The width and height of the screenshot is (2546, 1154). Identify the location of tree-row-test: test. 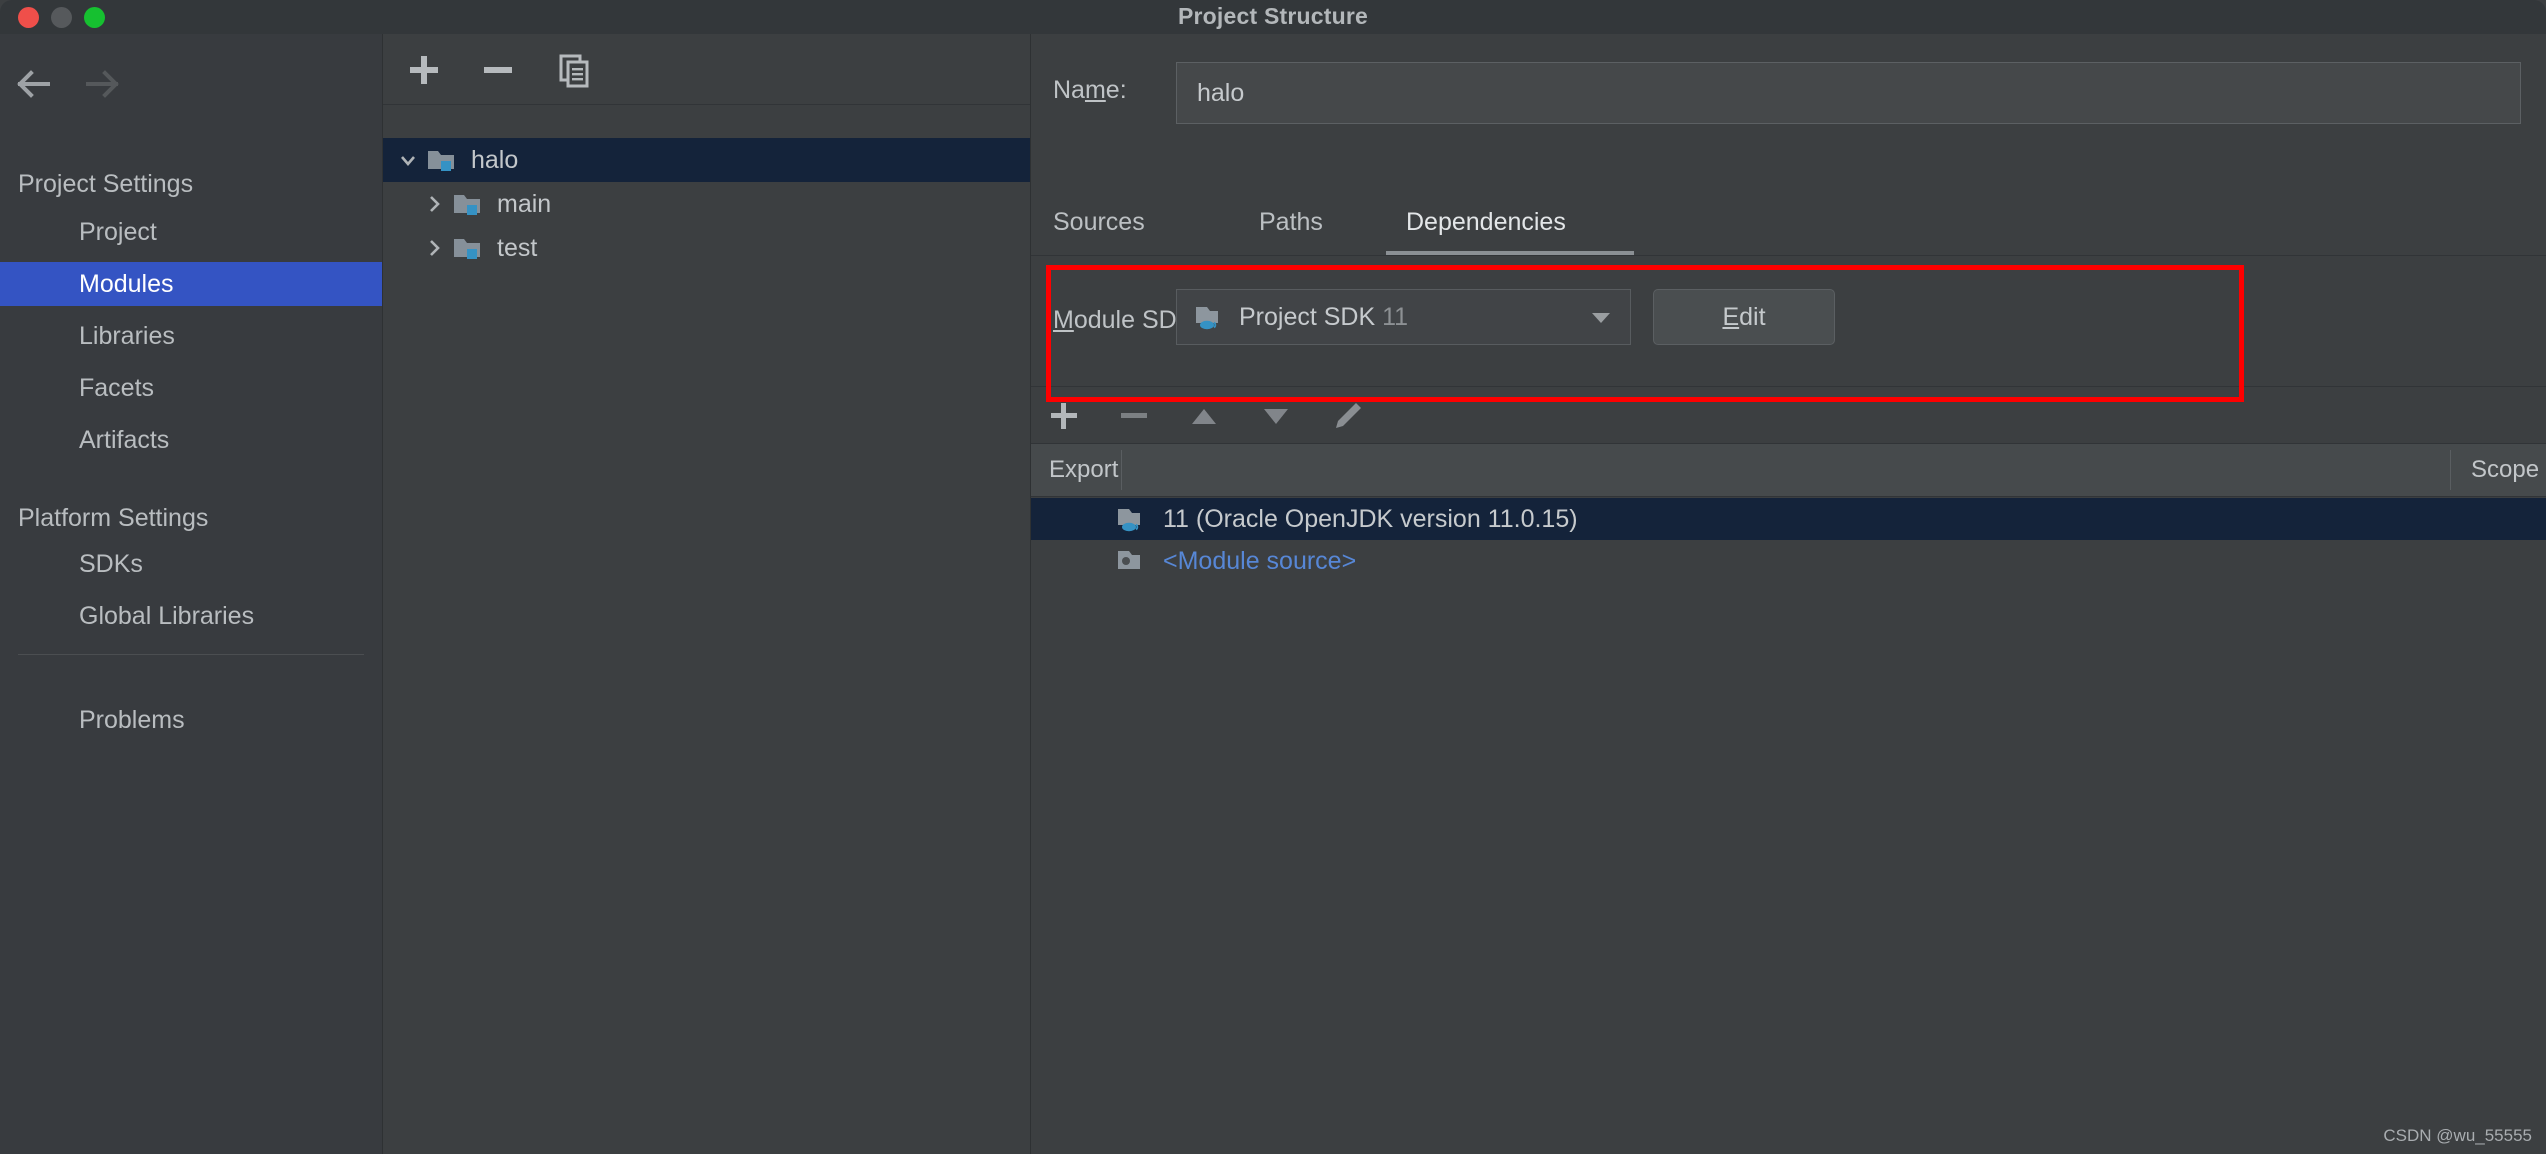
(706, 248).